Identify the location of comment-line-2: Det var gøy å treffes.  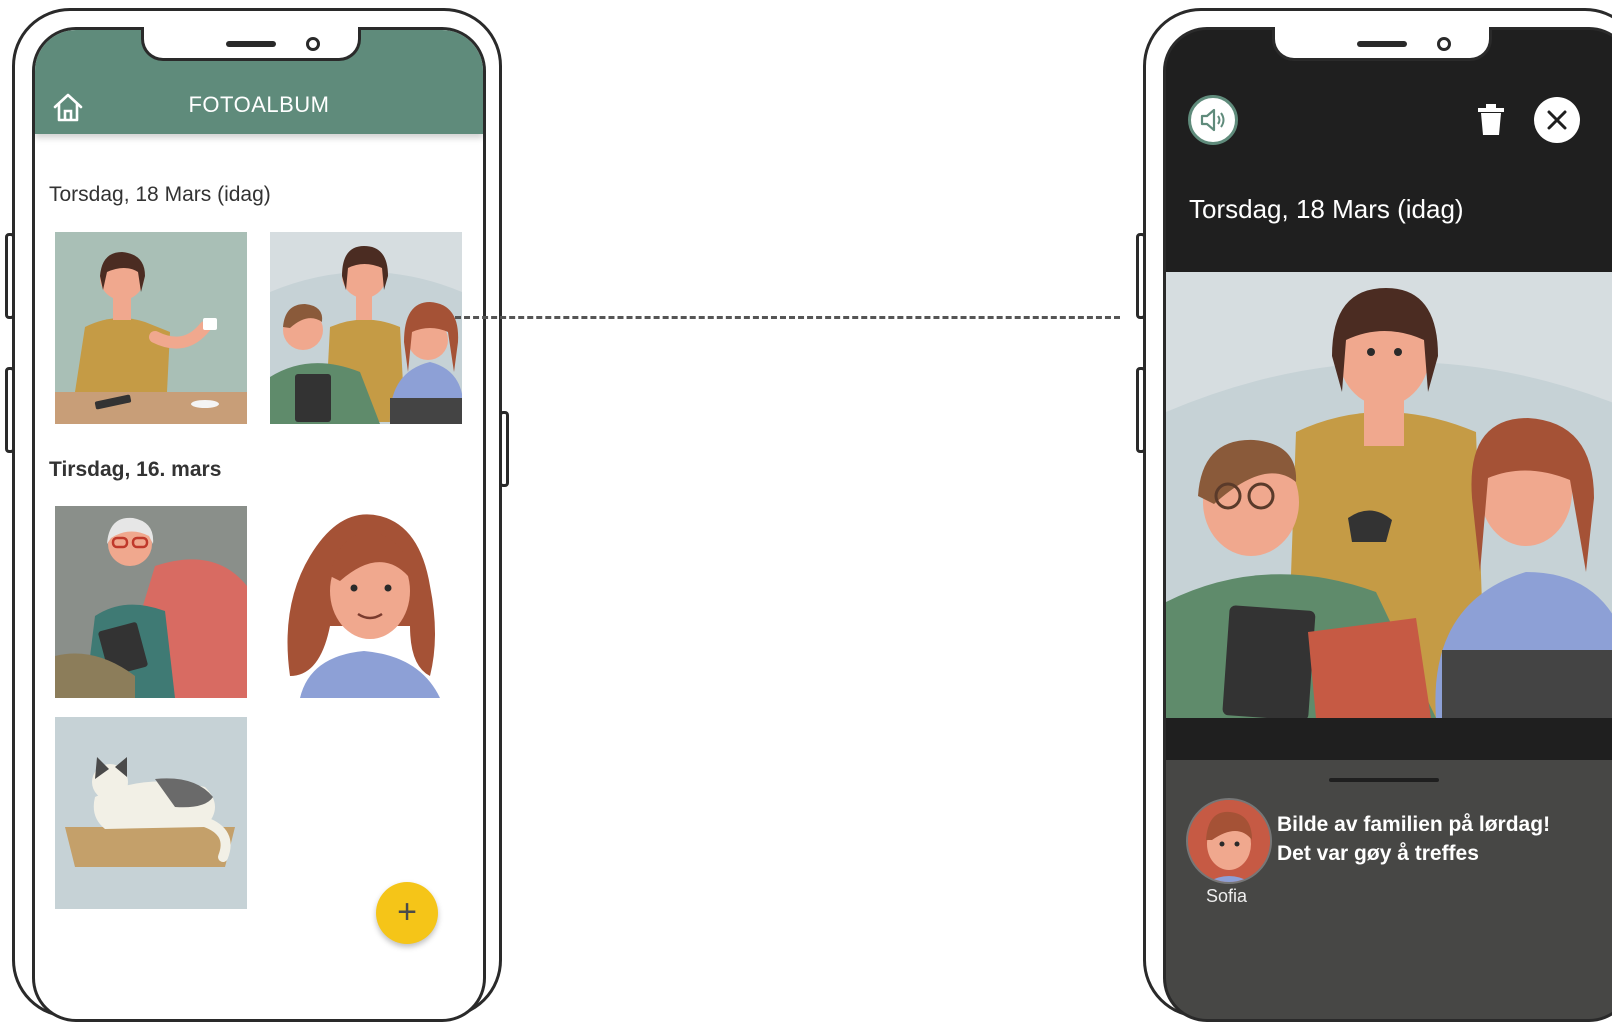
(1378, 853).